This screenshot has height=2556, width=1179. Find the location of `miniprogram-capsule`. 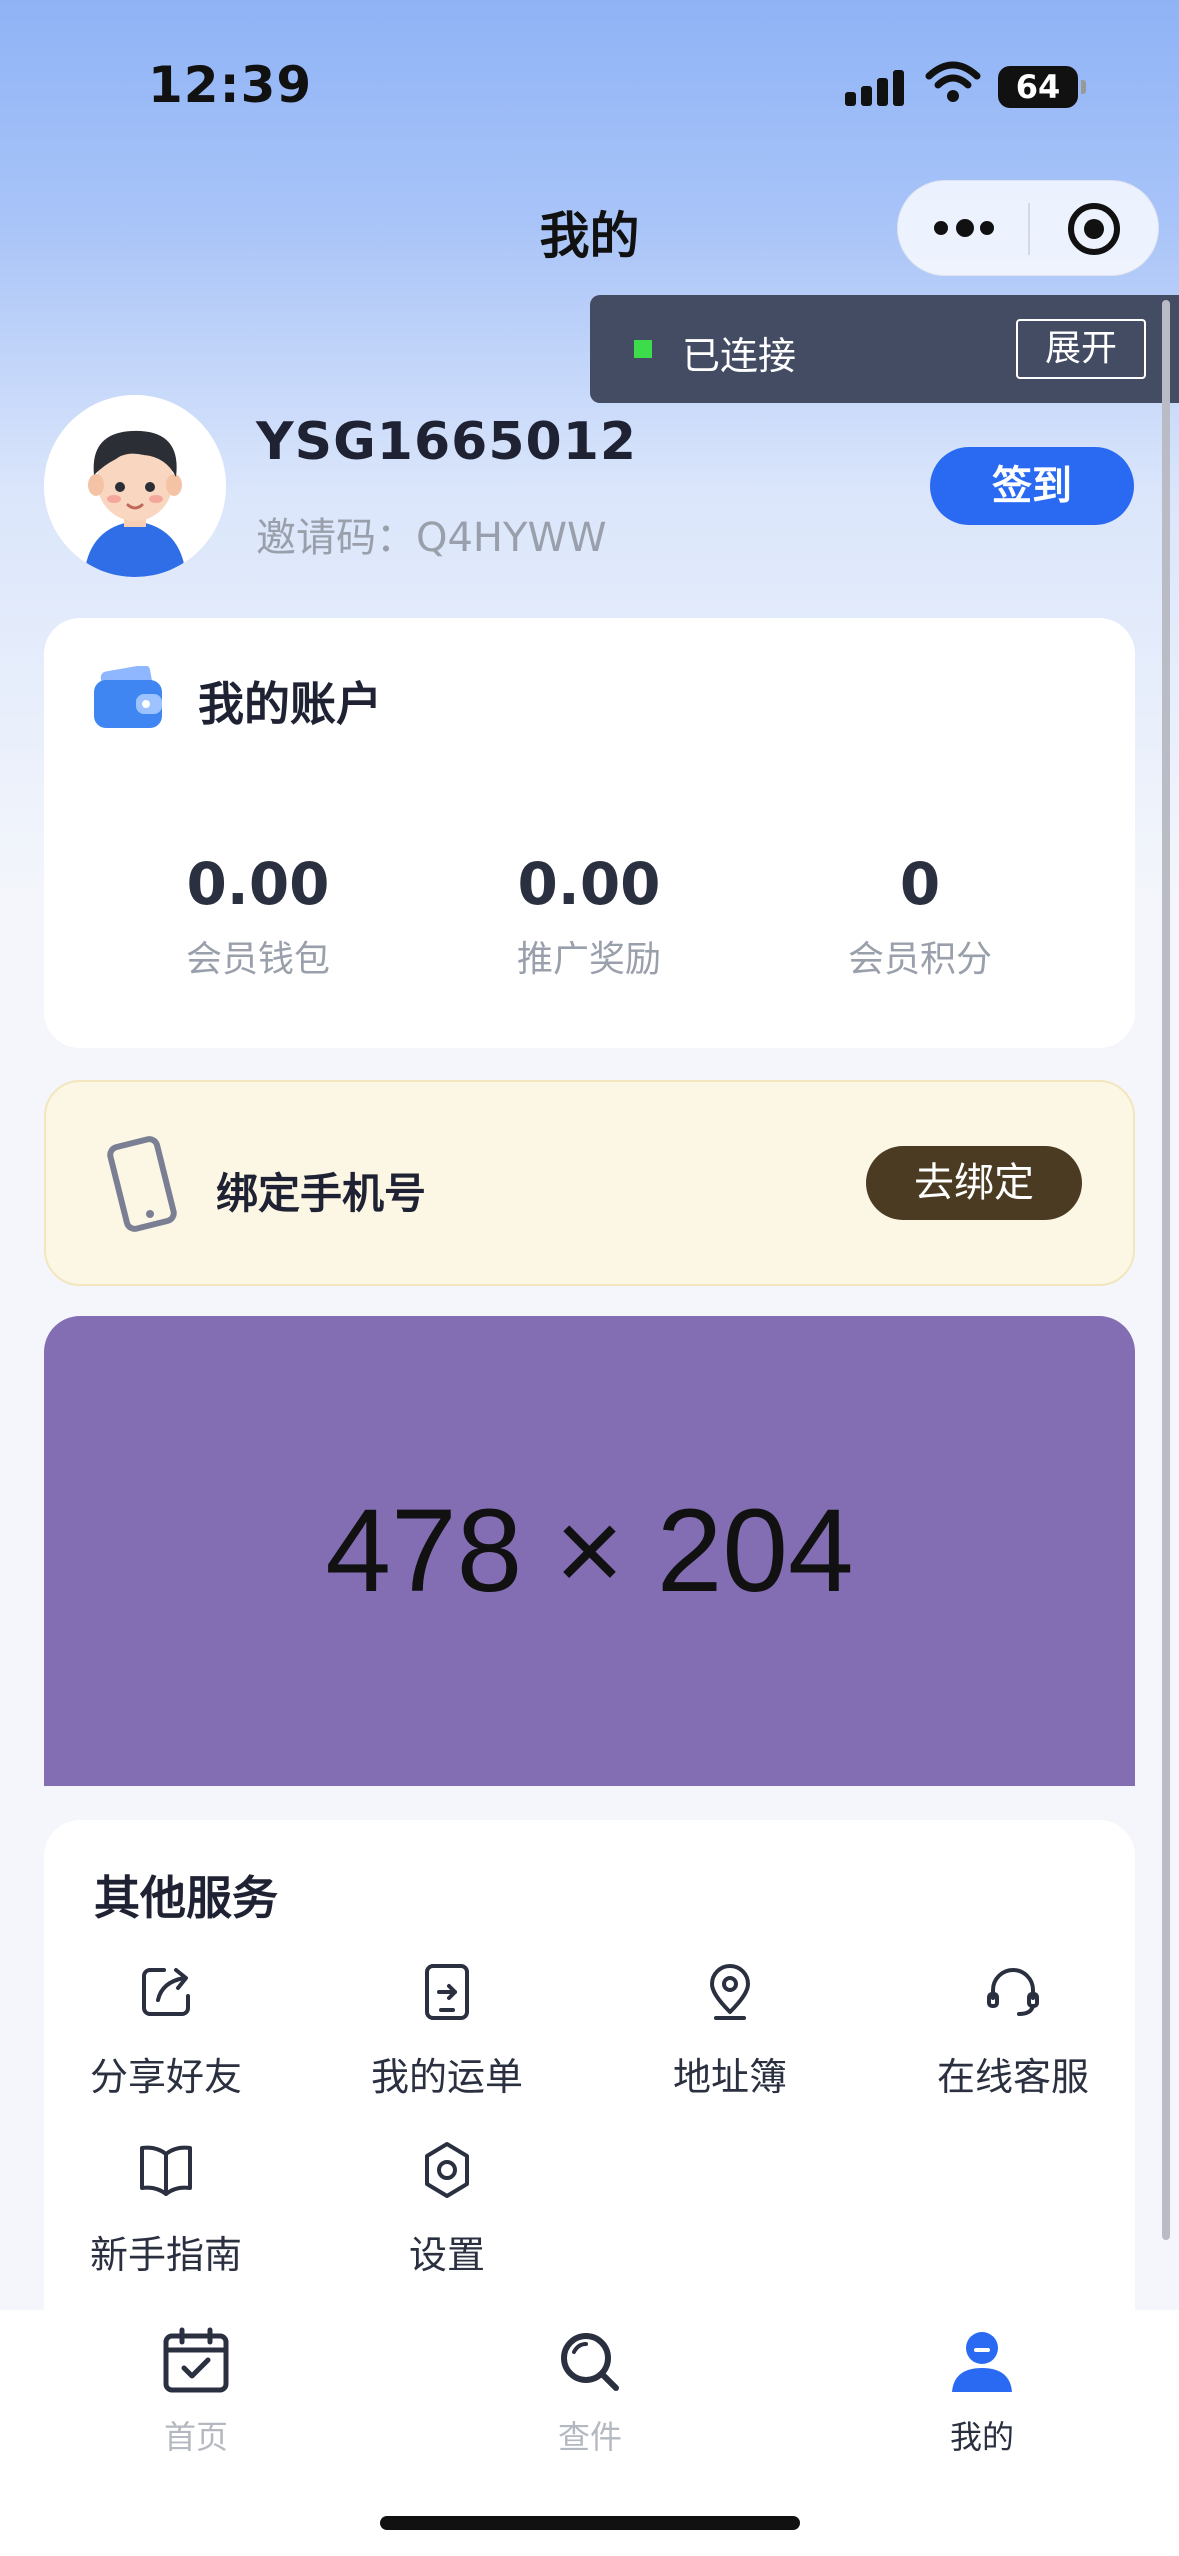

miniprogram-capsule is located at coordinates (1028, 228).